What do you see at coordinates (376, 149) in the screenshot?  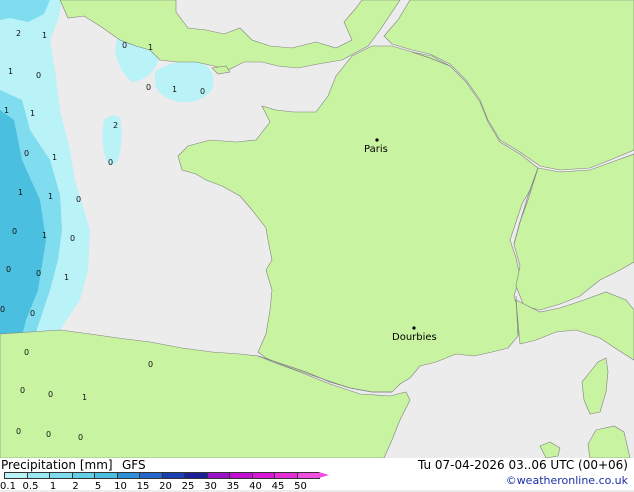 I see `city-label-paris: Paris` at bounding box center [376, 149].